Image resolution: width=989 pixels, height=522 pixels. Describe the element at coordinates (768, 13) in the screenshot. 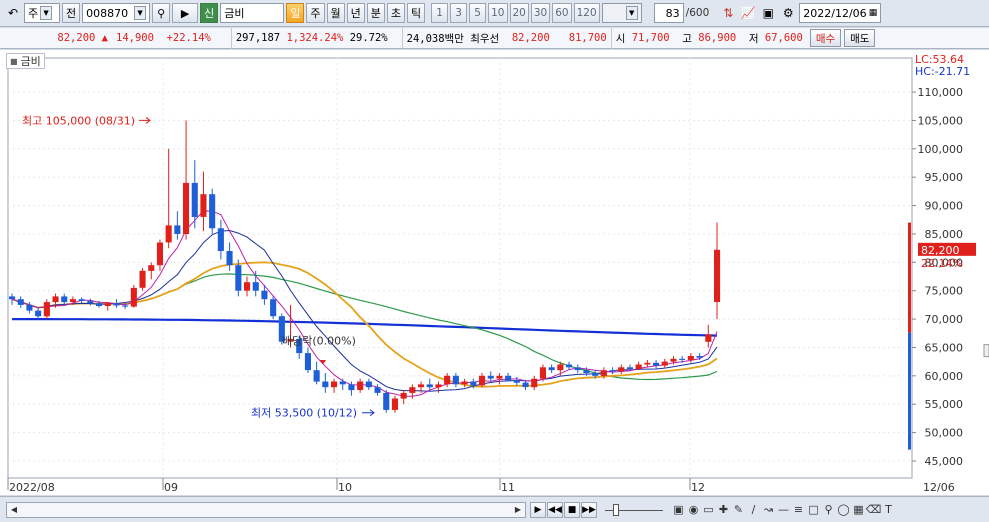

I see `save-icon: ▣` at that location.